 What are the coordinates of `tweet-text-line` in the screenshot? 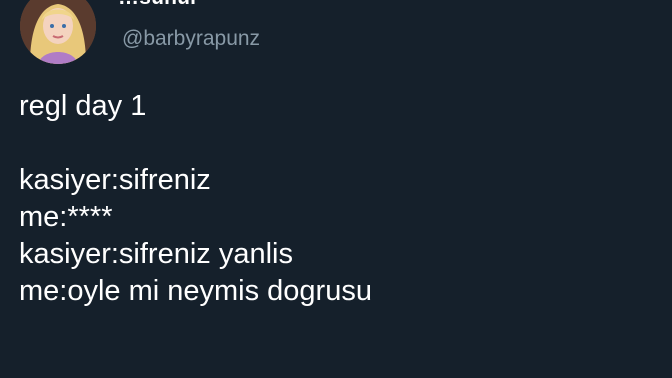 It's located at (339, 143).